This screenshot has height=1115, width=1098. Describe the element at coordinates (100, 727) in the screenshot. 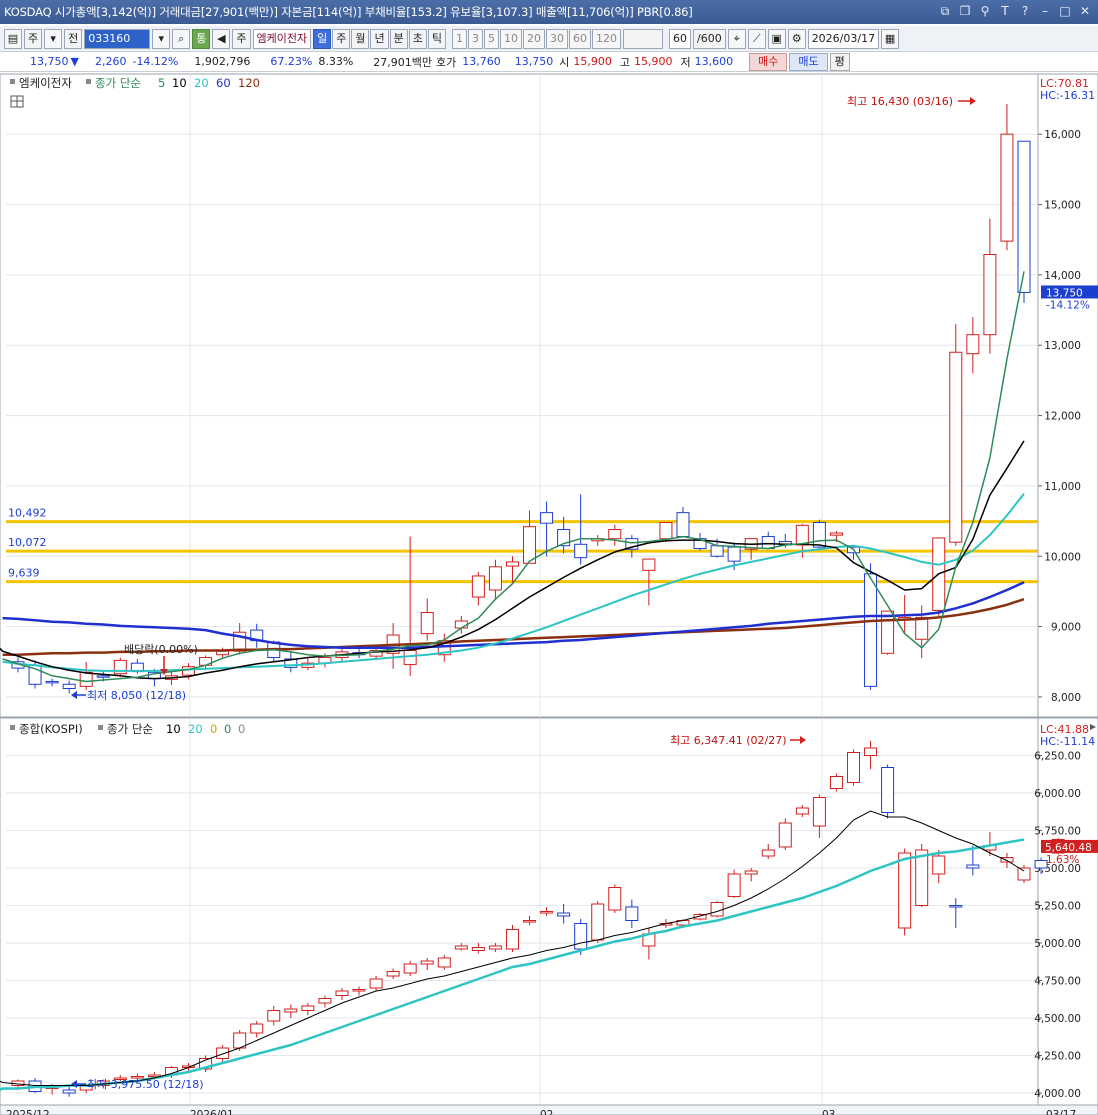

I see `legend-square-icon` at that location.